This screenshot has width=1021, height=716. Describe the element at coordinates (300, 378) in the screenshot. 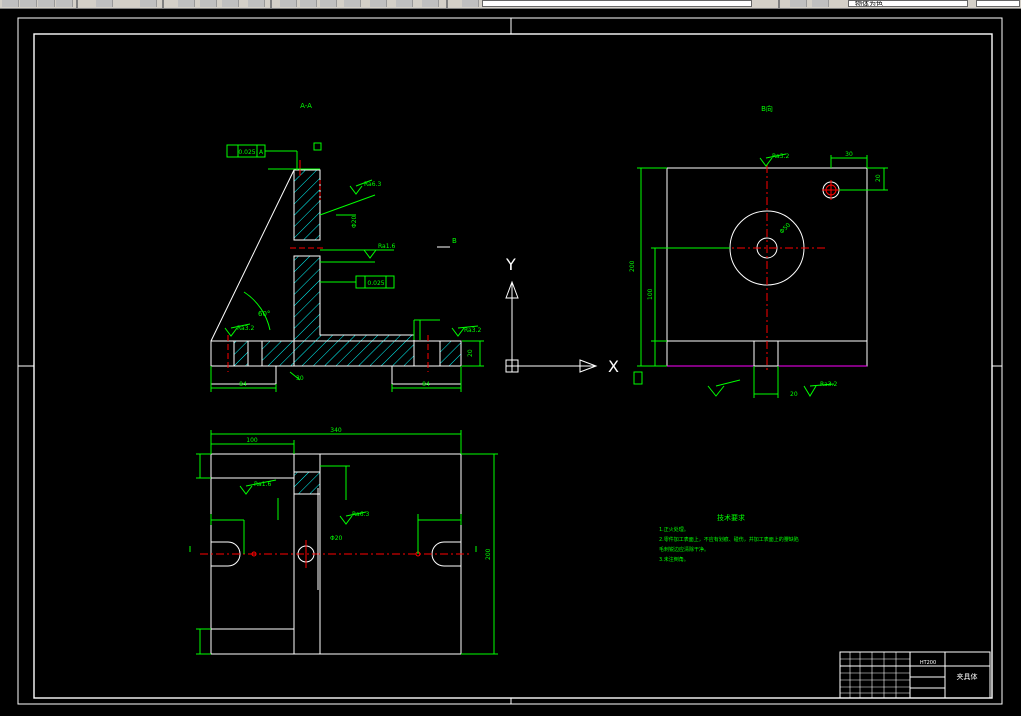

I see `web-dim: 30` at that location.